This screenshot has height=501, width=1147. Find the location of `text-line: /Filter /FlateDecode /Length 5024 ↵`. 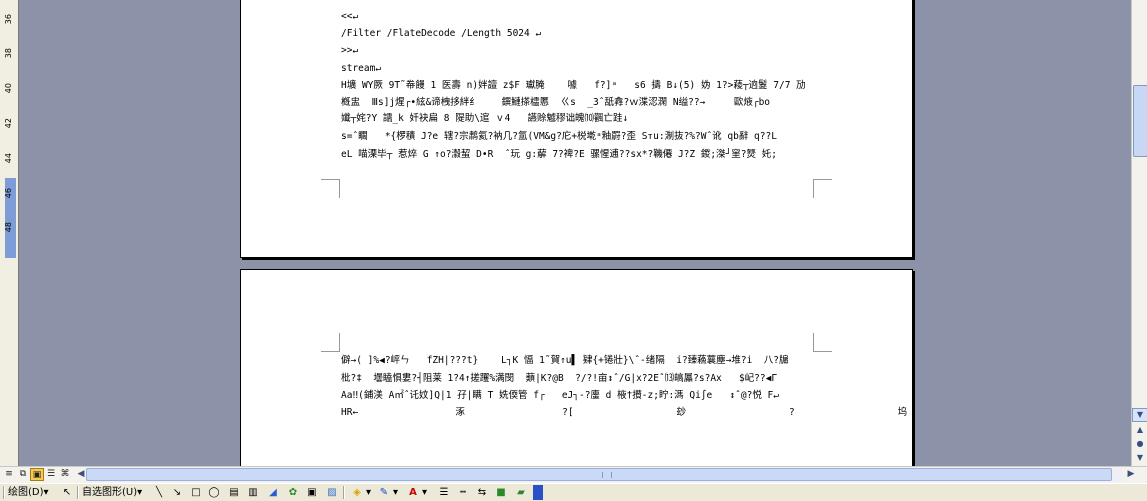

text-line: /Filter /FlateDecode /Length 5024 ↵ is located at coordinates (441, 33).